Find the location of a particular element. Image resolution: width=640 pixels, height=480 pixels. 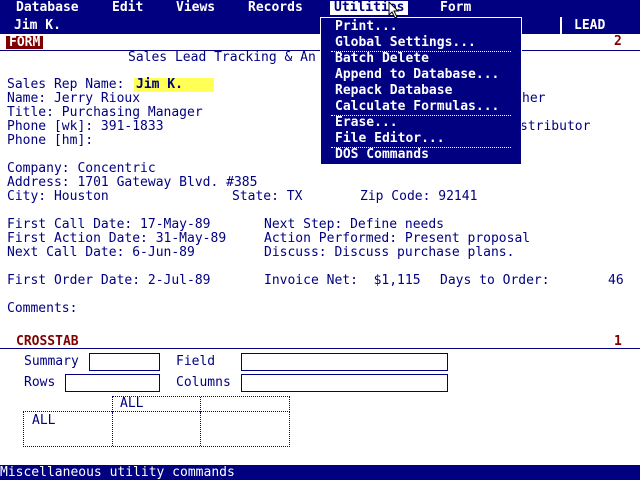

crosstab-rows-label: Rows is located at coordinates (40, 382).